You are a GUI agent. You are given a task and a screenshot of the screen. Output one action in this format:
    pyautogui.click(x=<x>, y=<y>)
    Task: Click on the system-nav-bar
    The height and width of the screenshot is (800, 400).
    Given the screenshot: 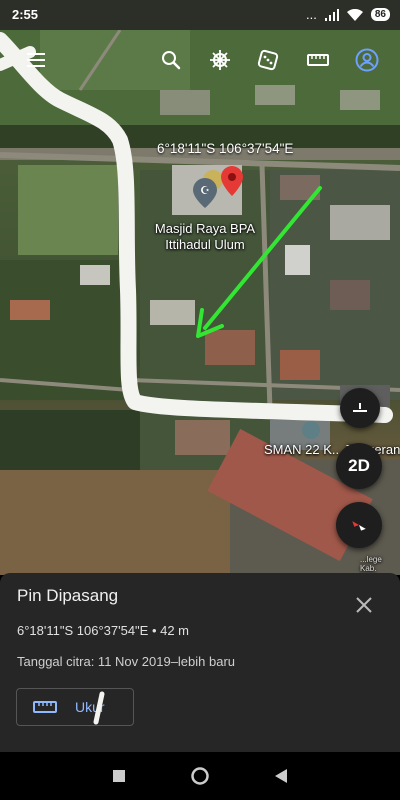 What is the action you would take?
    pyautogui.click(x=200, y=776)
    